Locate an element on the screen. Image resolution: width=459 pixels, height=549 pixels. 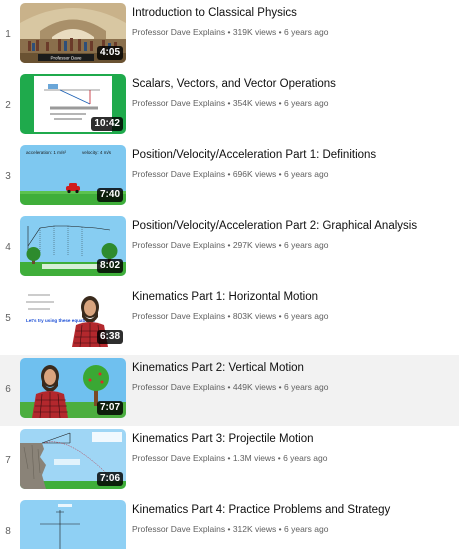
video-title: Introduction to Classical Physics is located at coordinates (292, 13).